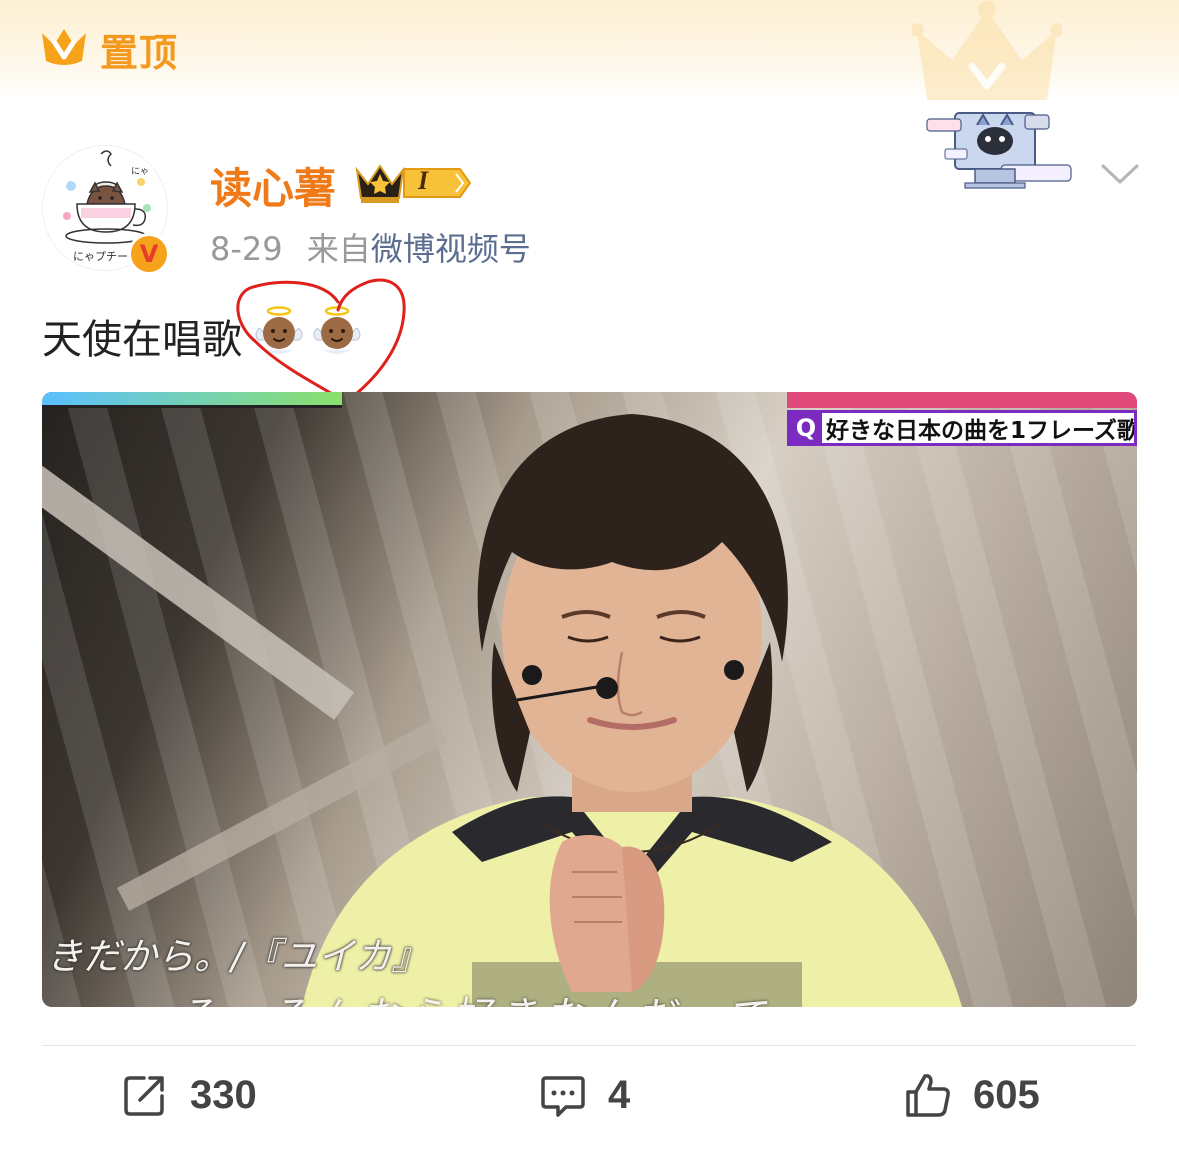 This screenshot has width=1179, height=1151. What do you see at coordinates (246, 249) in the screenshot?
I see `post-date: 8-29` at bounding box center [246, 249].